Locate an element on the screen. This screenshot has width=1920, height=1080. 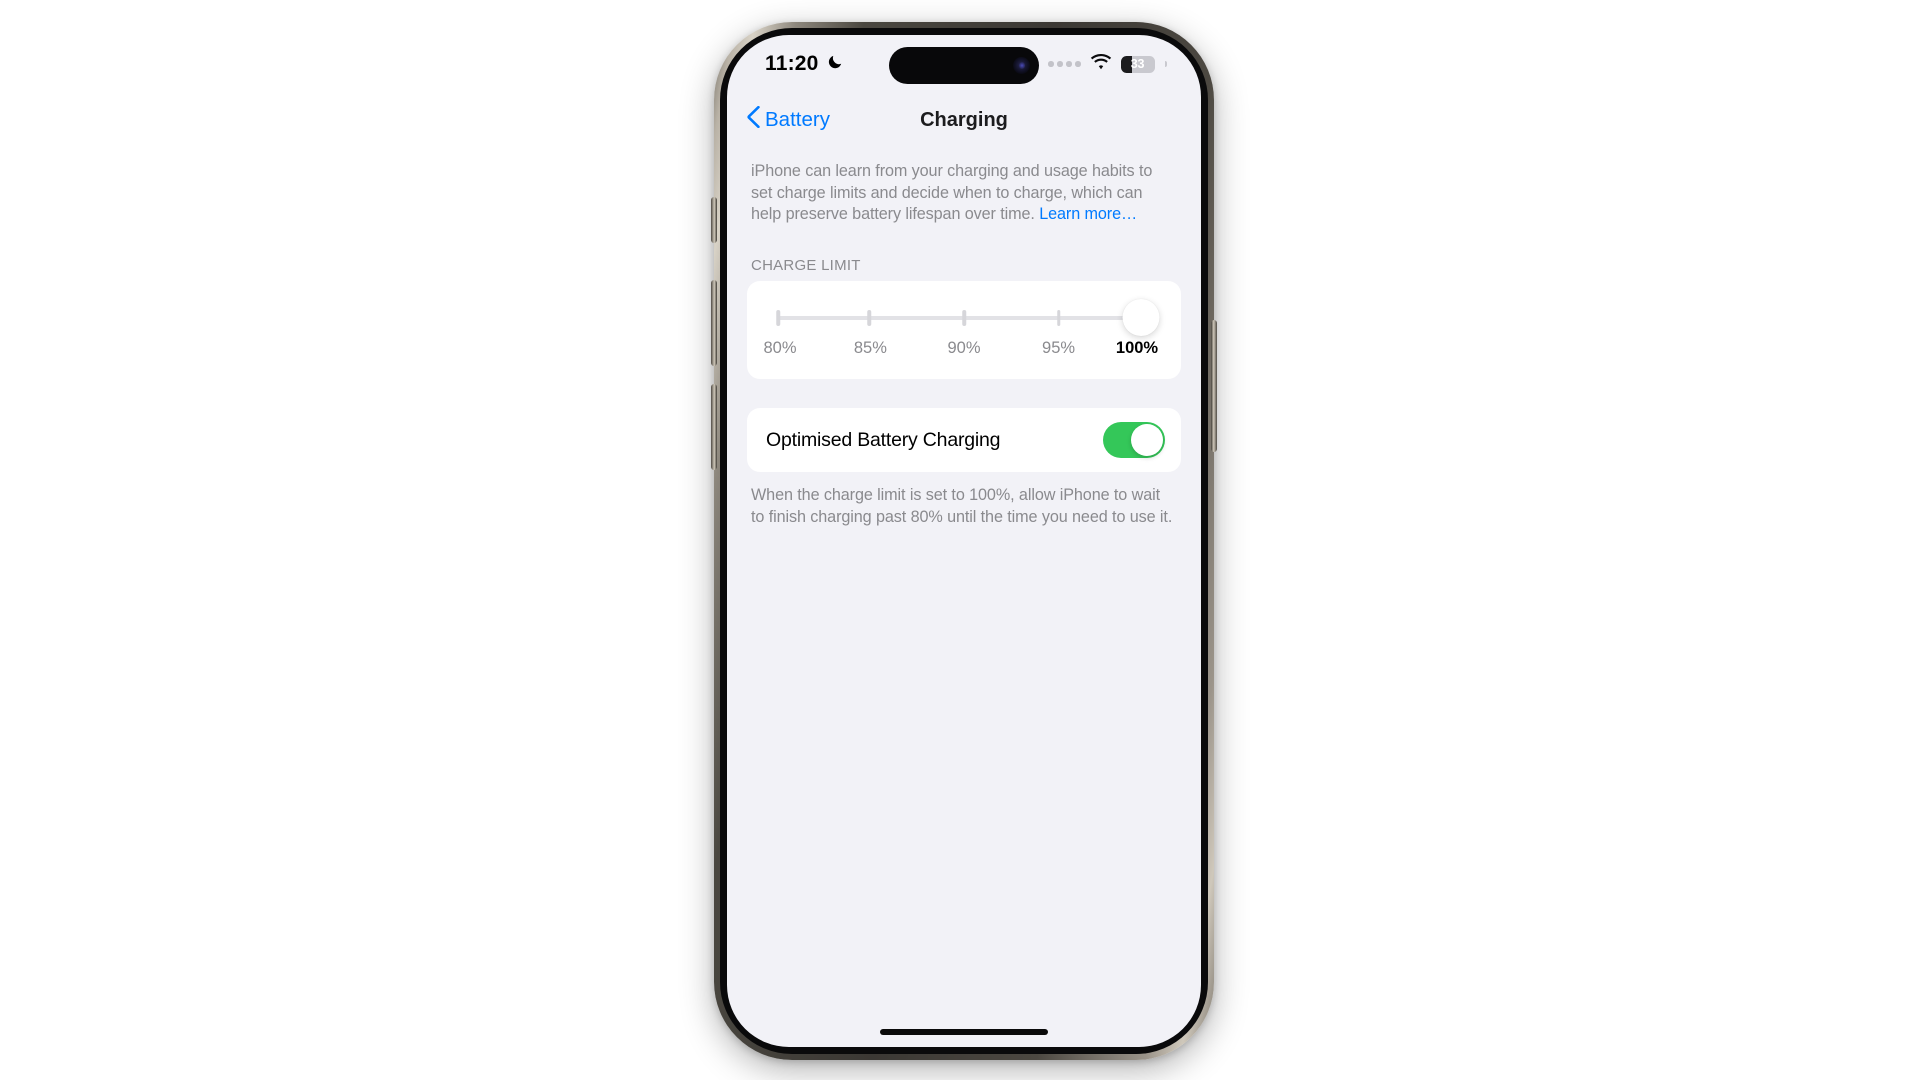
status-bar-left: 11:20 is located at coordinates (804, 64).